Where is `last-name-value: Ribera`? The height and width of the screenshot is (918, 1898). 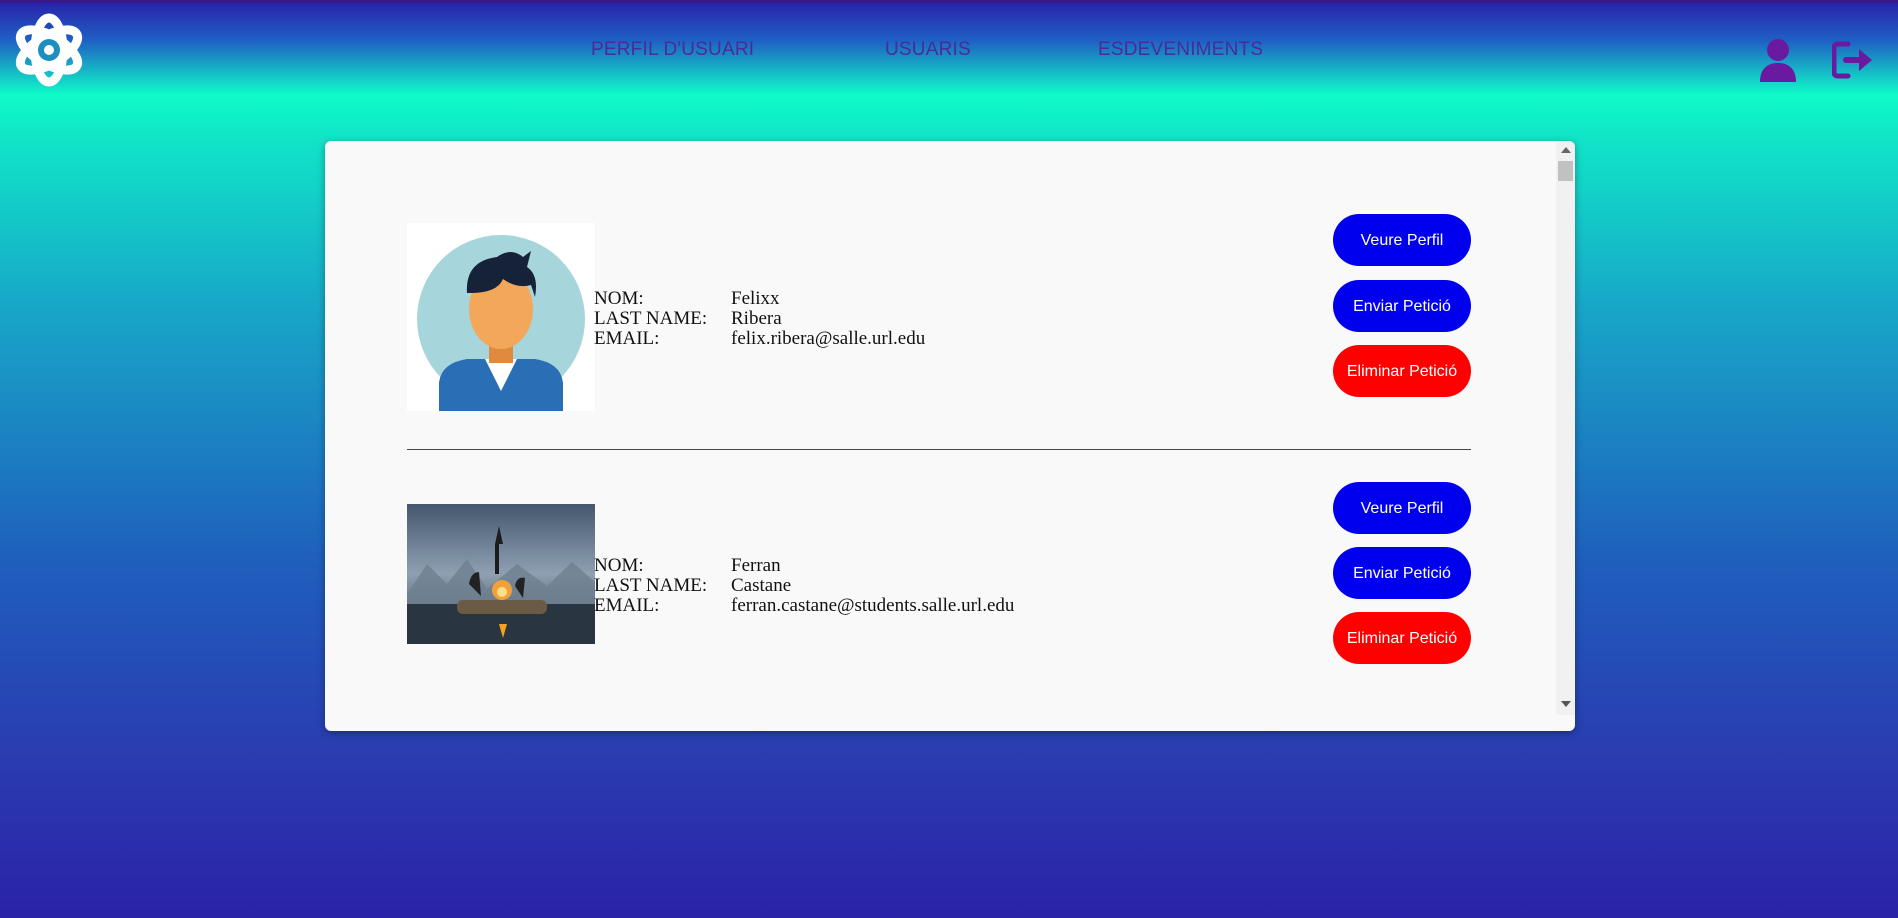
last-name-value: Ribera is located at coordinates (756, 318).